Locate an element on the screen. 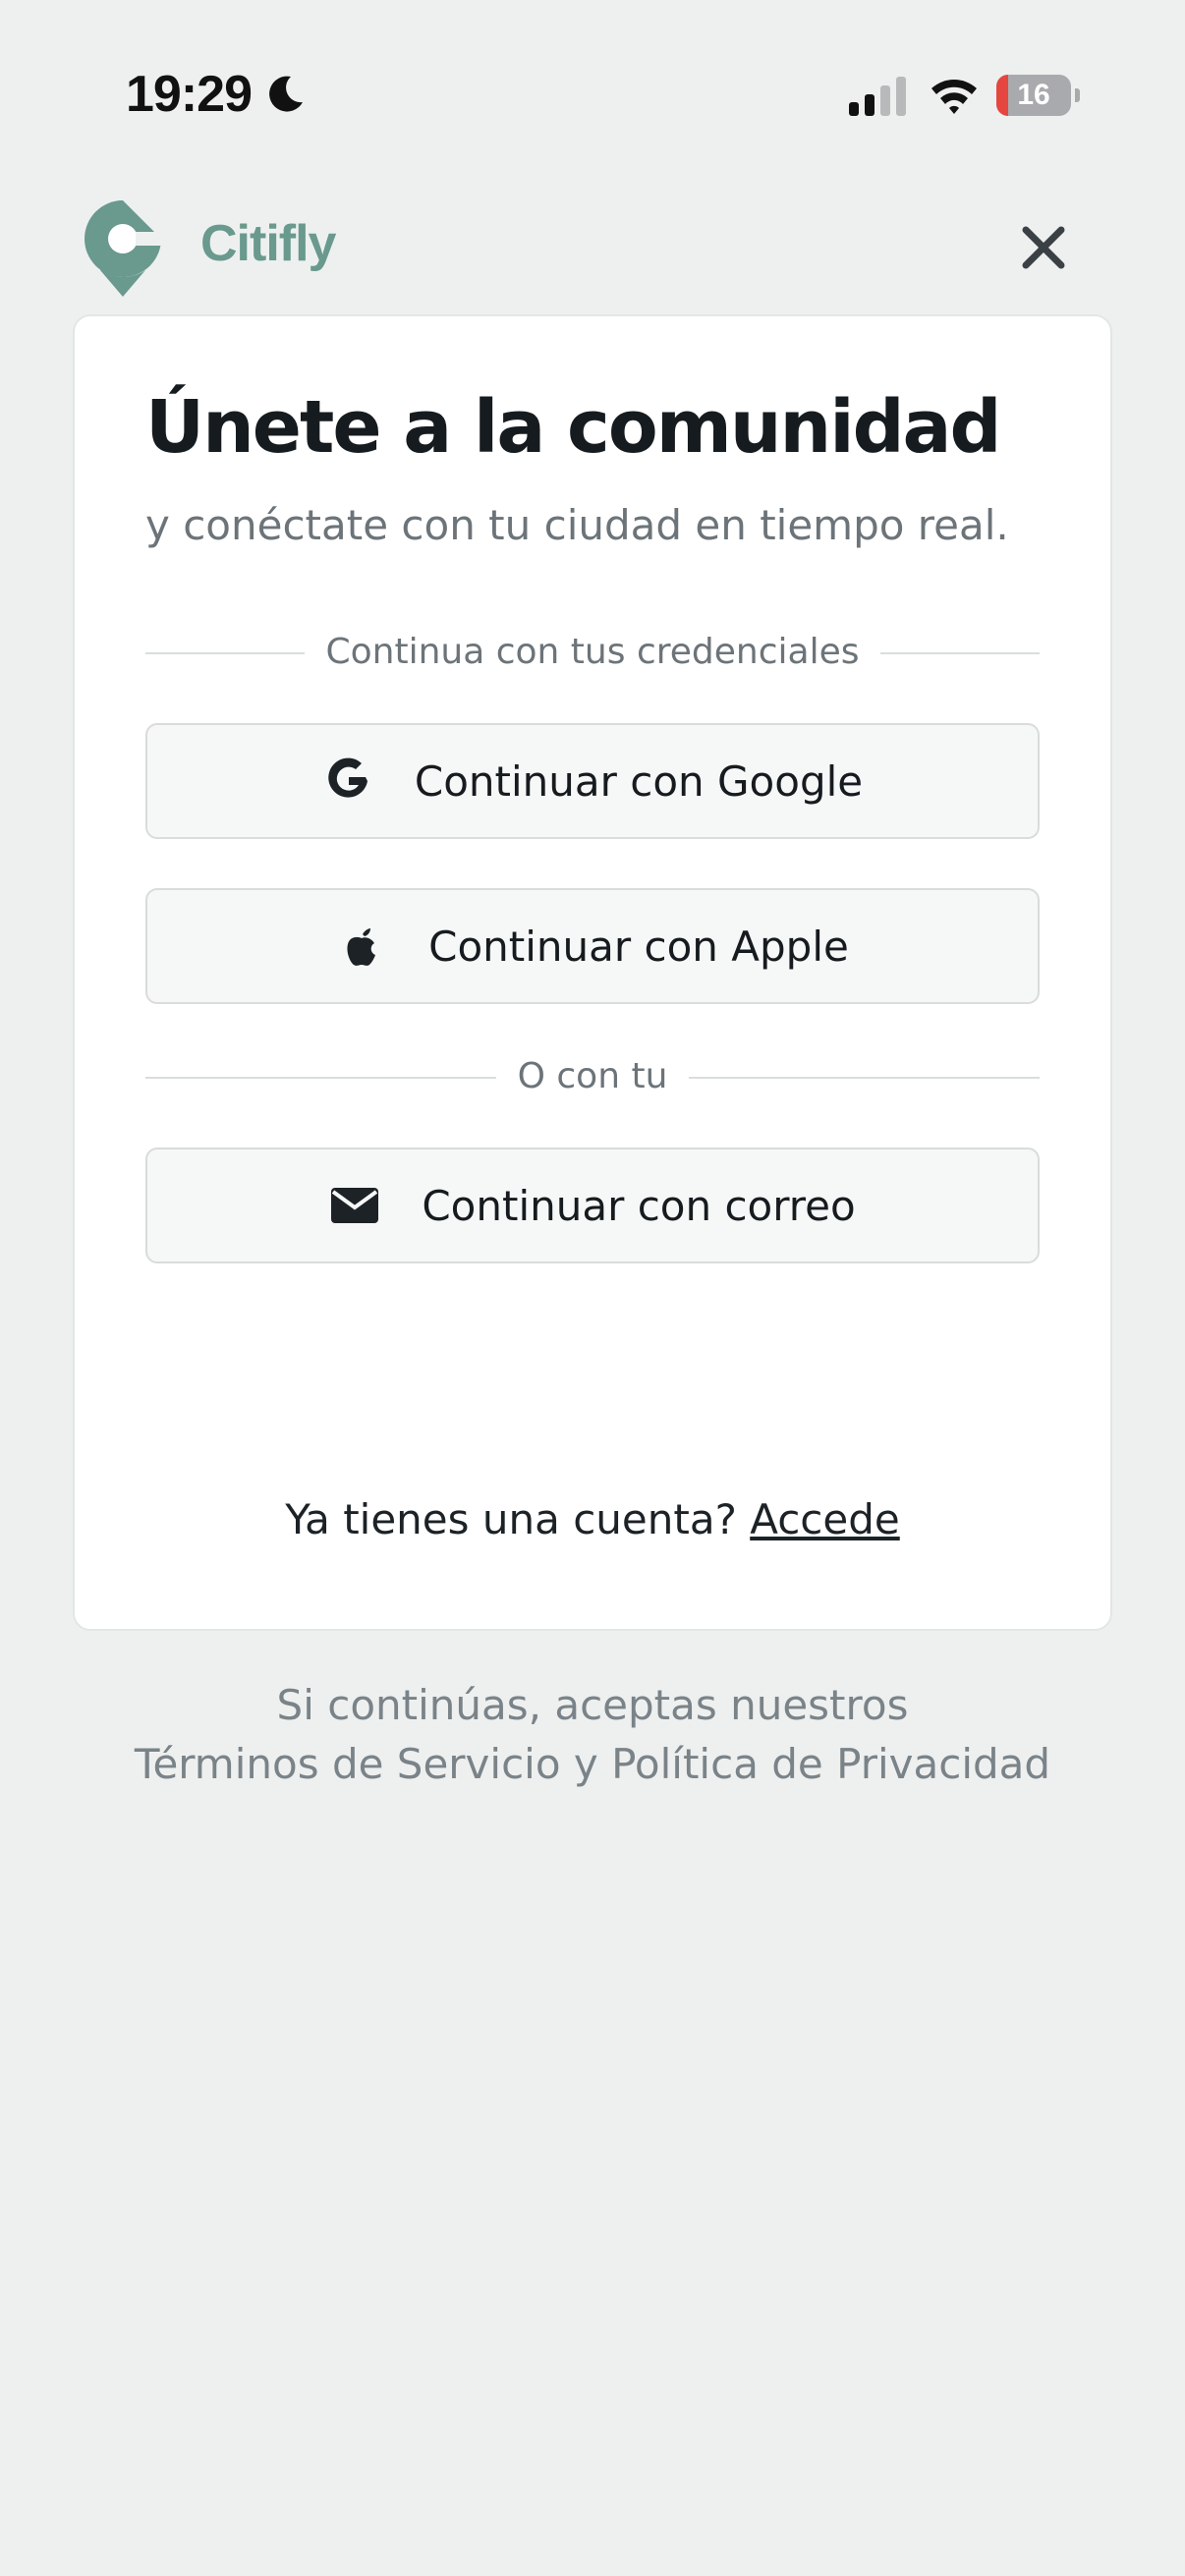  wifi-icon is located at coordinates (954, 97).